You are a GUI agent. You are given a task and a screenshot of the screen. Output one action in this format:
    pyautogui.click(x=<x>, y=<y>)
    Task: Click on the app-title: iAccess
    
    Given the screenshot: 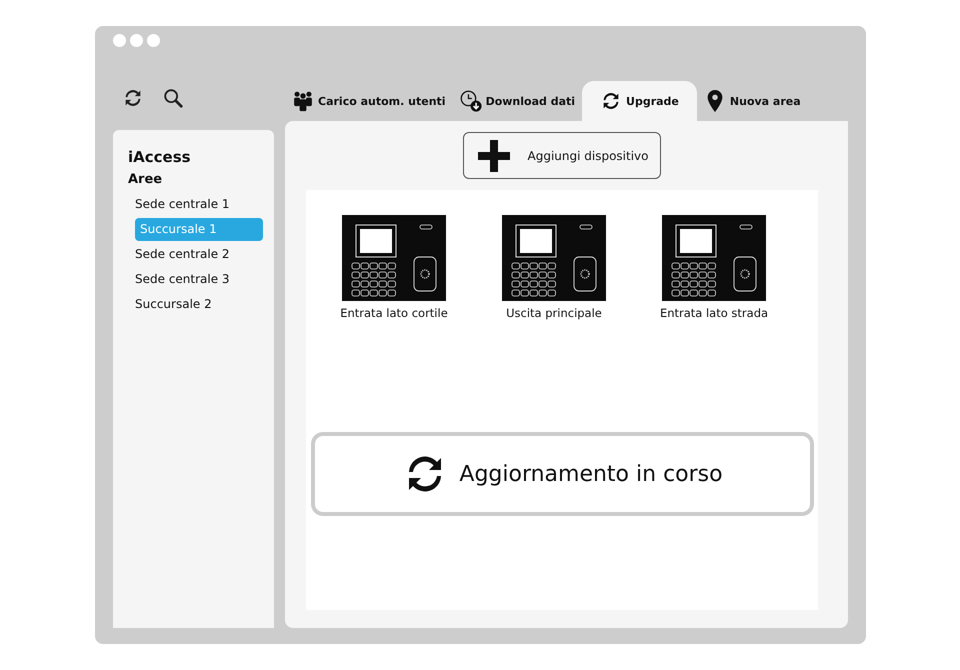 What is the action you would take?
    pyautogui.click(x=160, y=157)
    